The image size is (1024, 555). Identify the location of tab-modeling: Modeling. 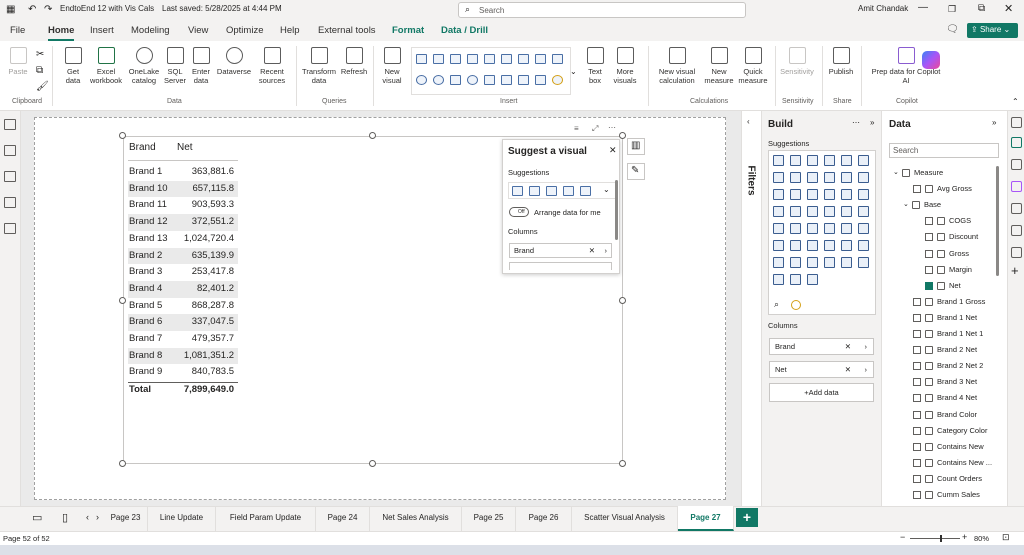
(150, 30).